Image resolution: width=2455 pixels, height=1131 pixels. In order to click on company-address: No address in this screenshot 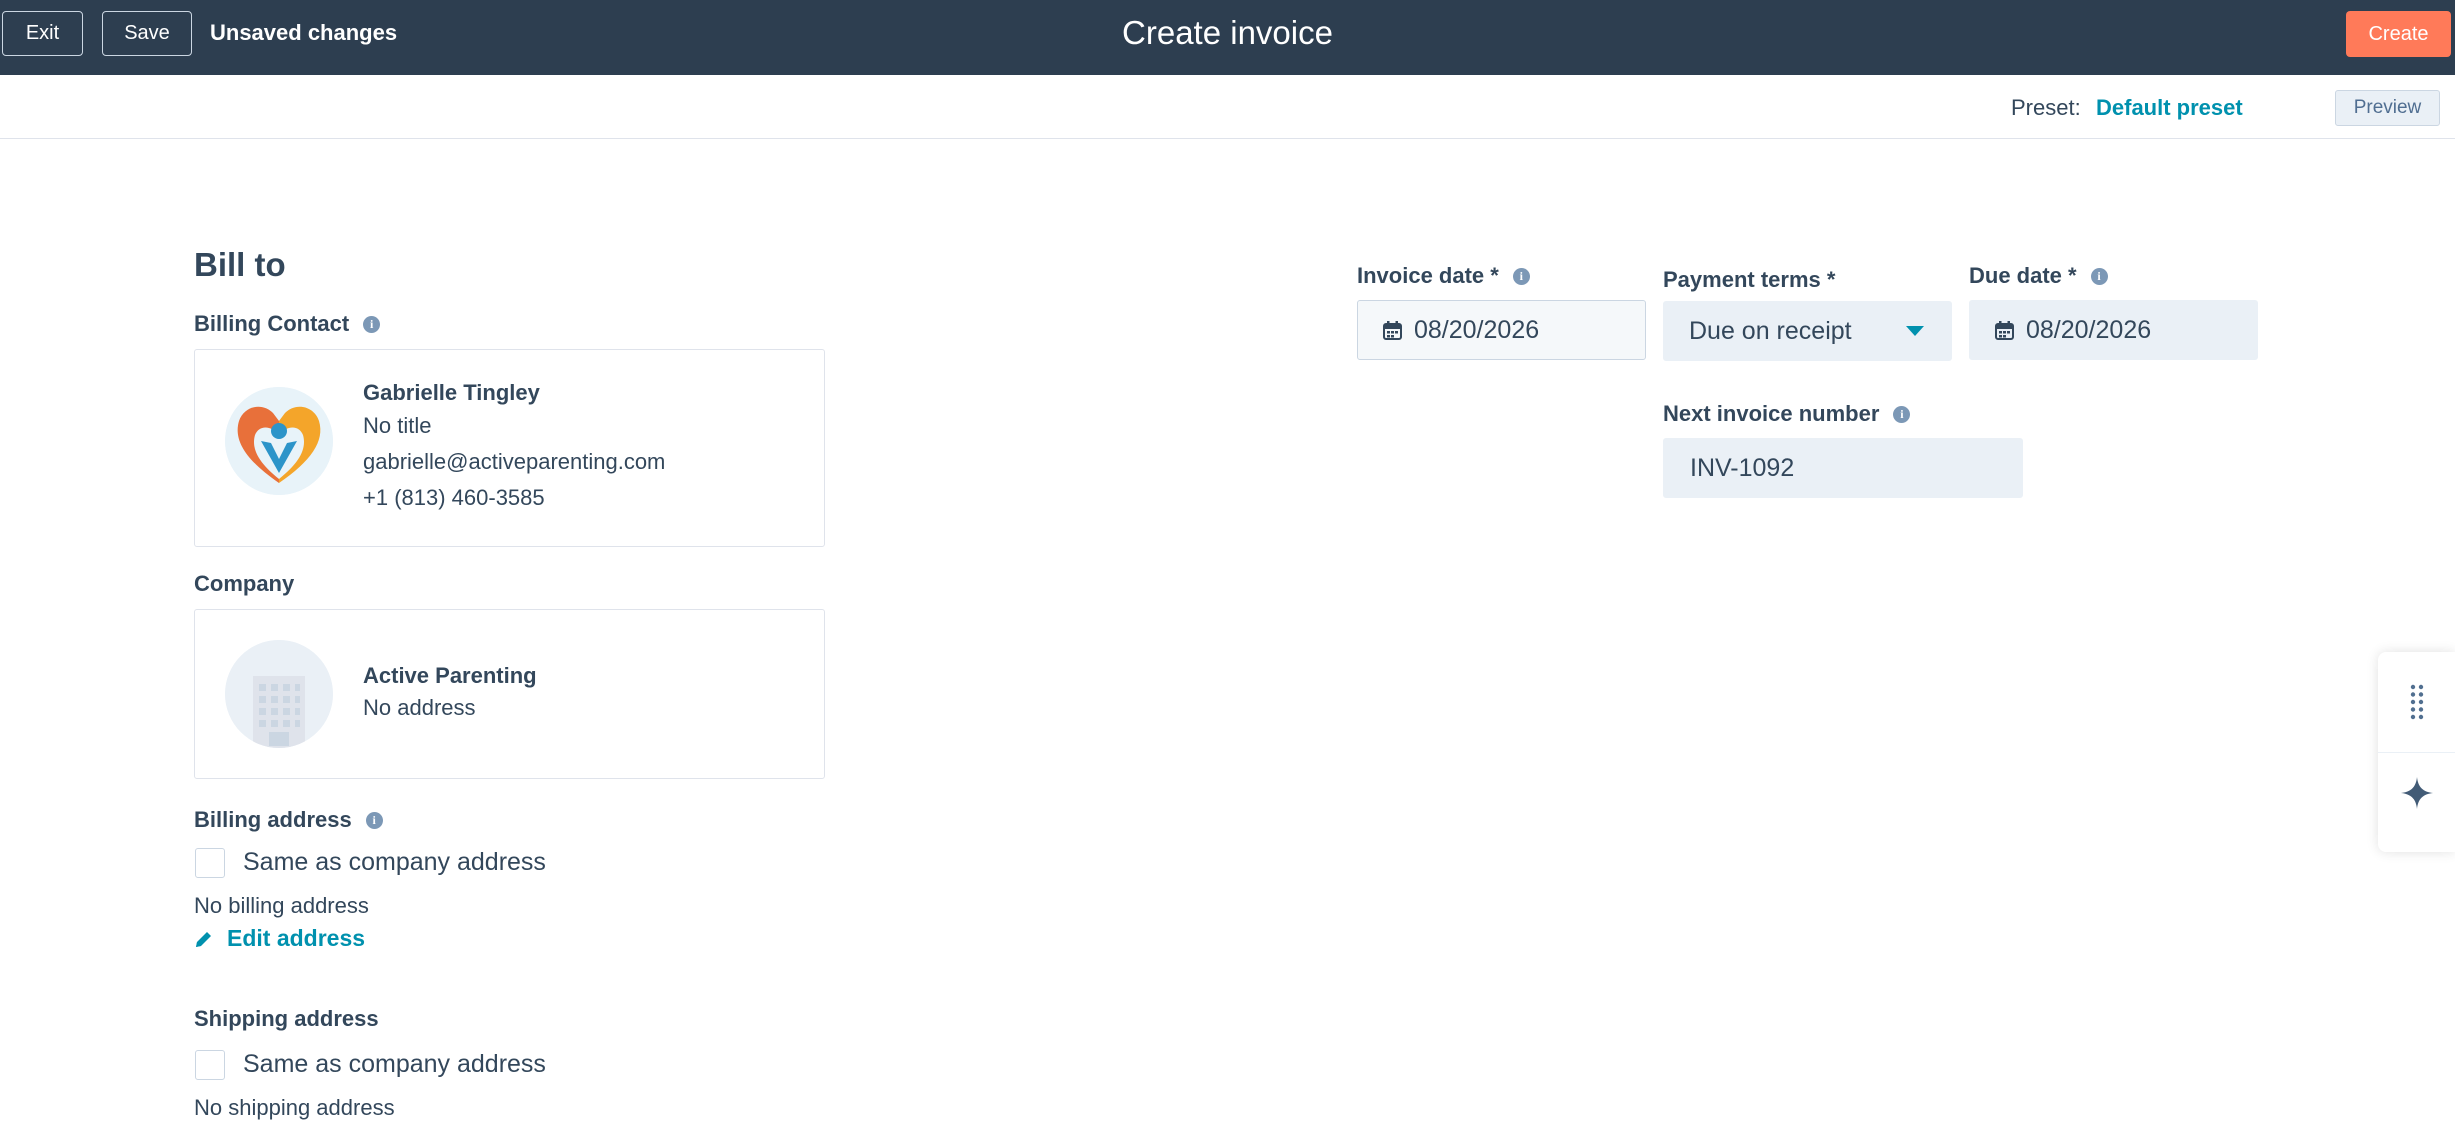, I will do `click(419, 707)`.